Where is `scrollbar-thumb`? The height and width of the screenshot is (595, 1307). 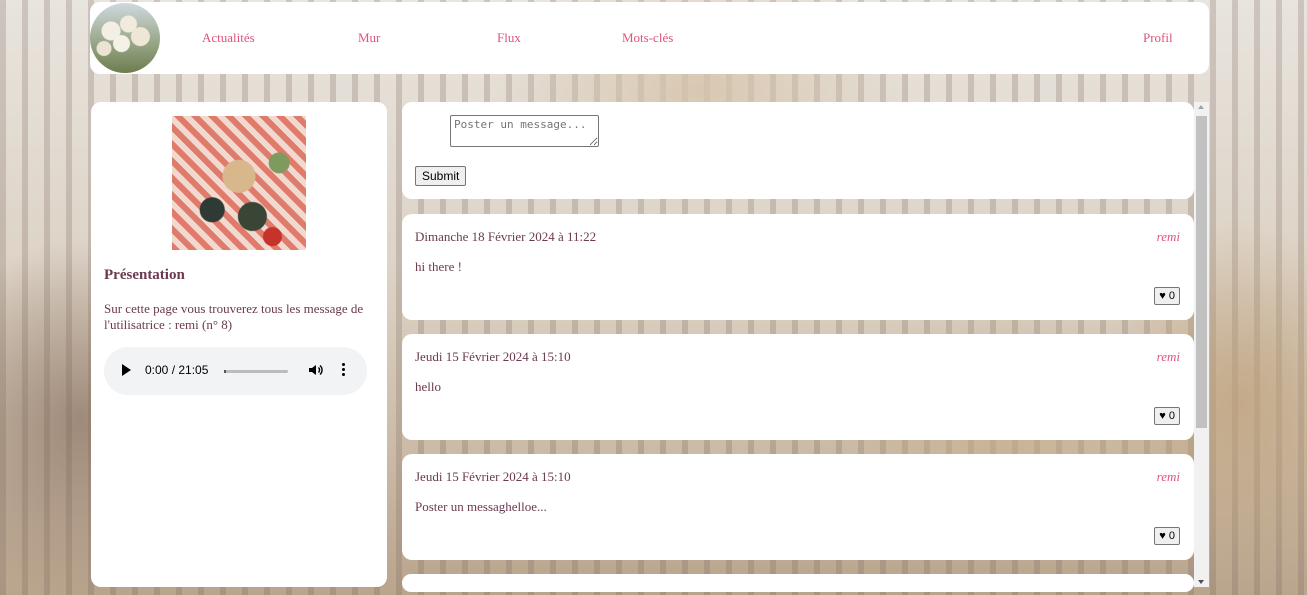 scrollbar-thumb is located at coordinates (1201, 272).